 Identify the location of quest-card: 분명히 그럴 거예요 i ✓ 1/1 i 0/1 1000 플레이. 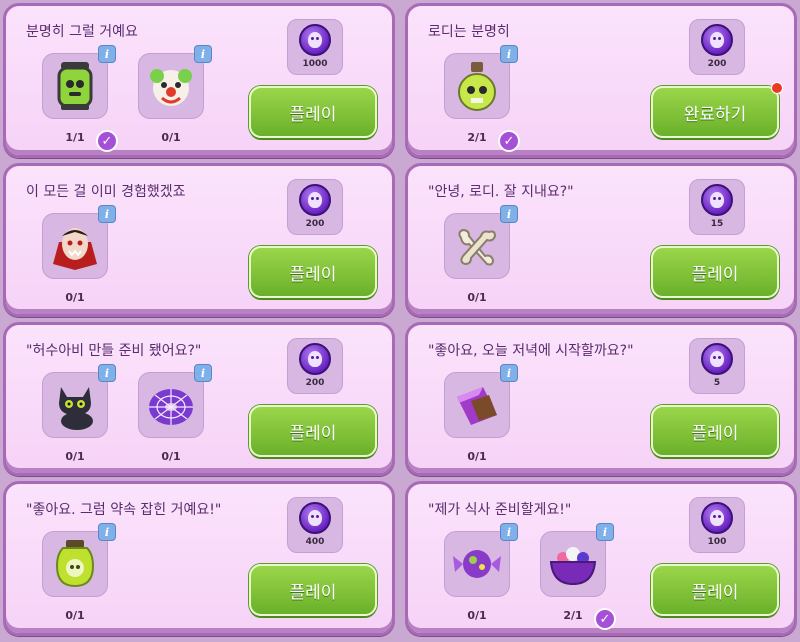
(199, 80).